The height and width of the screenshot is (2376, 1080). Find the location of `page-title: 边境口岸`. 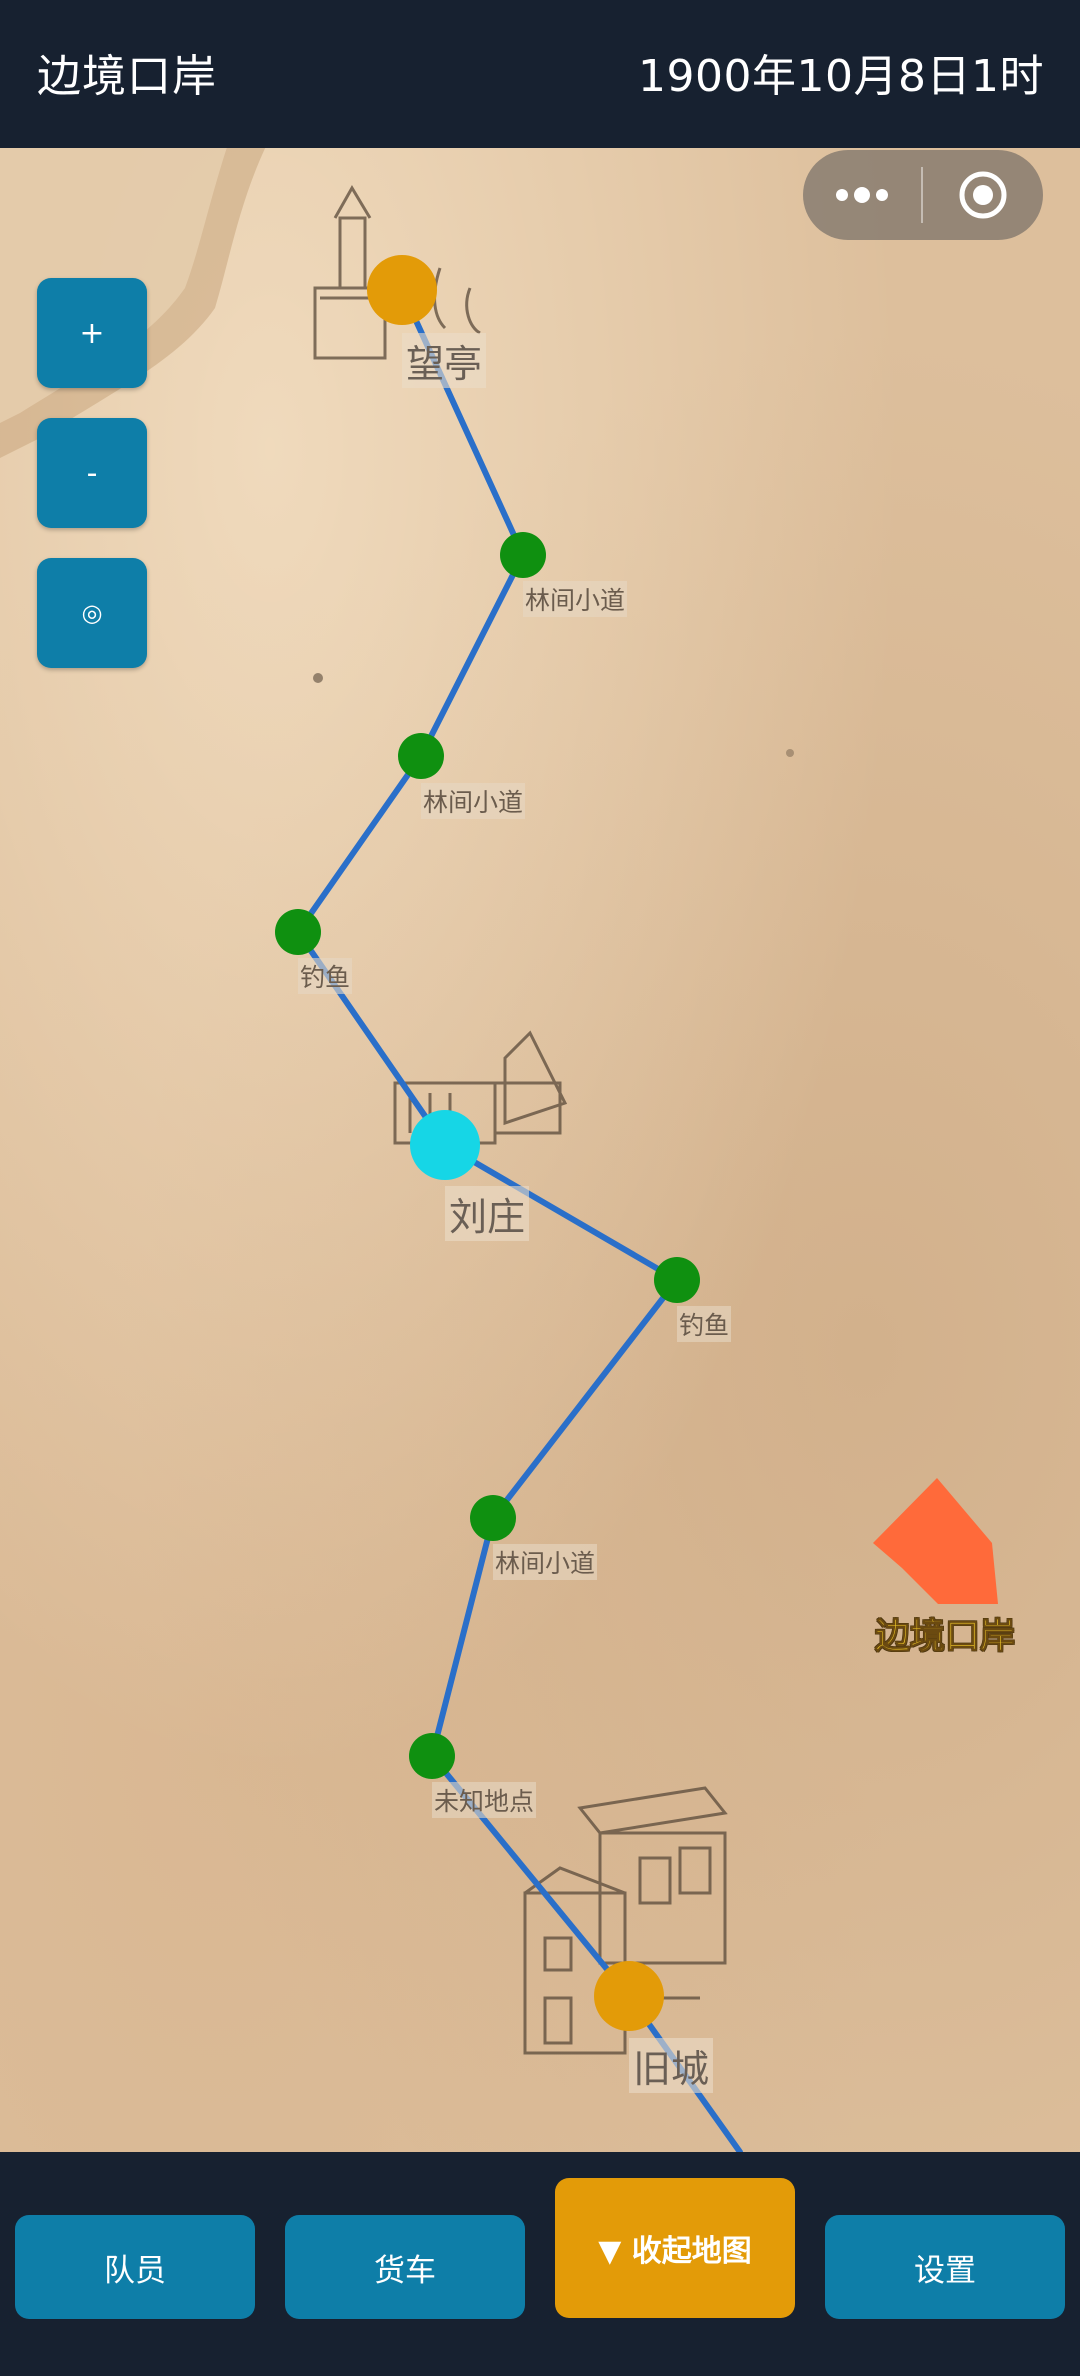

page-title: 边境口岸 is located at coordinates (127, 76).